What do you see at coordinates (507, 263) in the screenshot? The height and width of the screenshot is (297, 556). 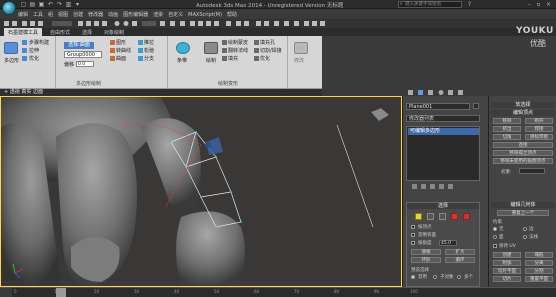 I see `attach-button: 附加` at bounding box center [507, 263].